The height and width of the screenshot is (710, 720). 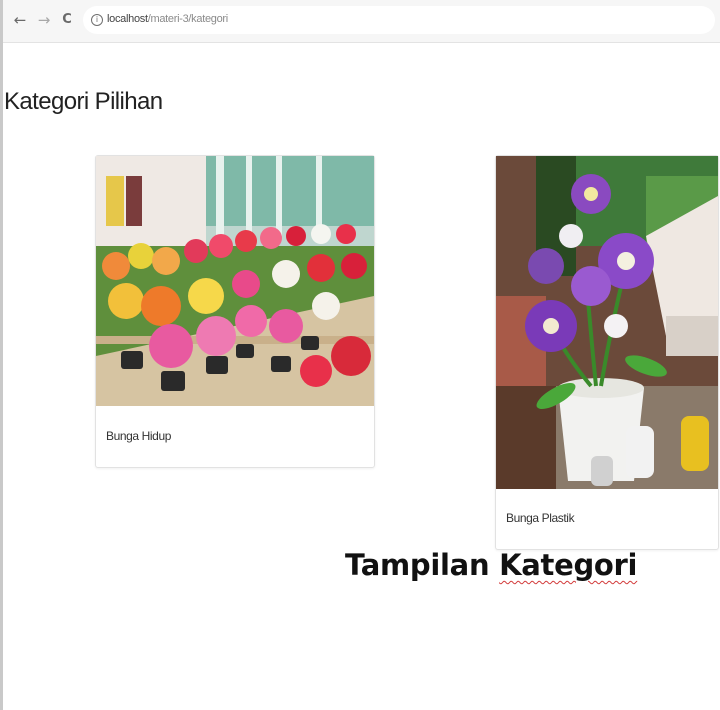 What do you see at coordinates (188, 19) in the screenshot?
I see `url-path: /materi-3/kategori` at bounding box center [188, 19].